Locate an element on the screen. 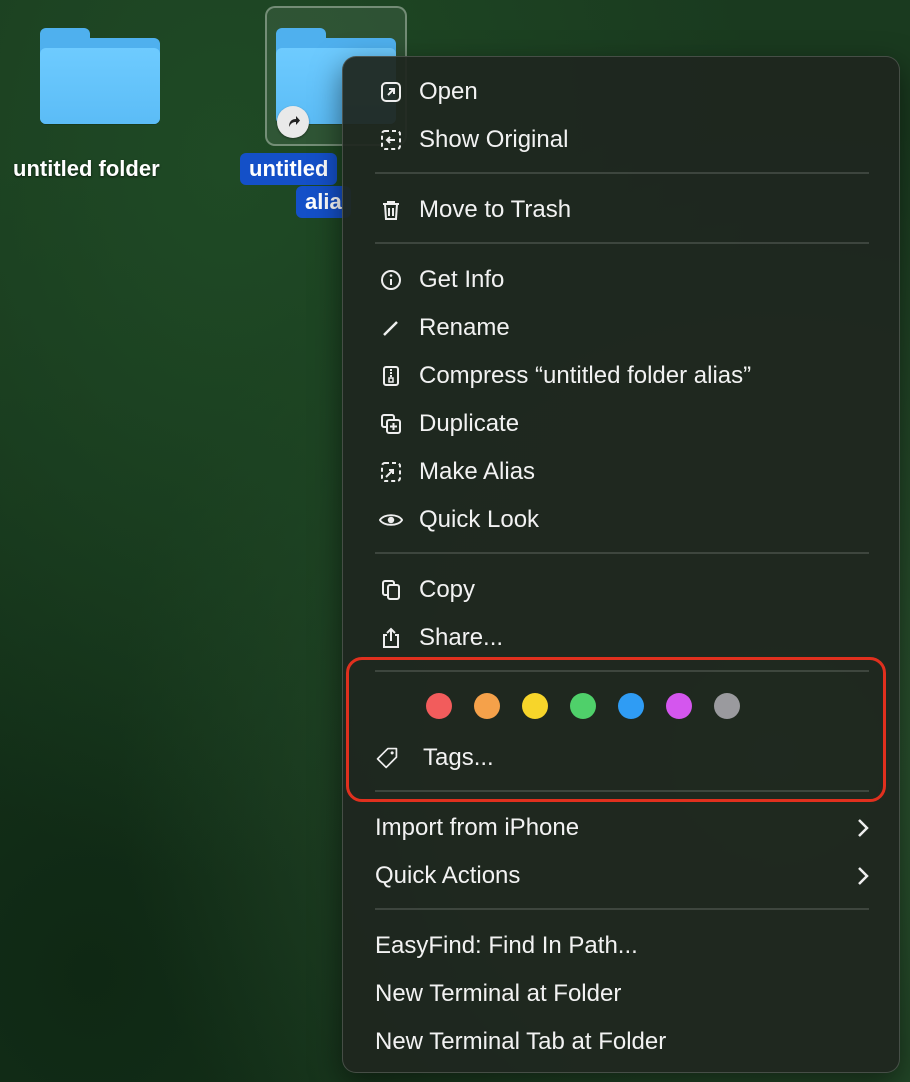  eye-icon is located at coordinates (391, 520).